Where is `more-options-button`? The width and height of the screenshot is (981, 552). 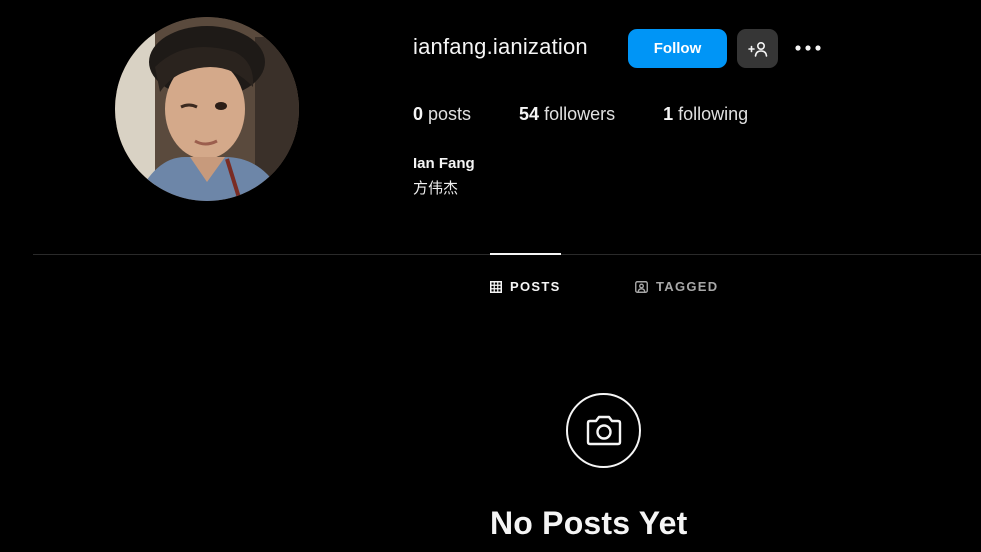 more-options-button is located at coordinates (808, 48).